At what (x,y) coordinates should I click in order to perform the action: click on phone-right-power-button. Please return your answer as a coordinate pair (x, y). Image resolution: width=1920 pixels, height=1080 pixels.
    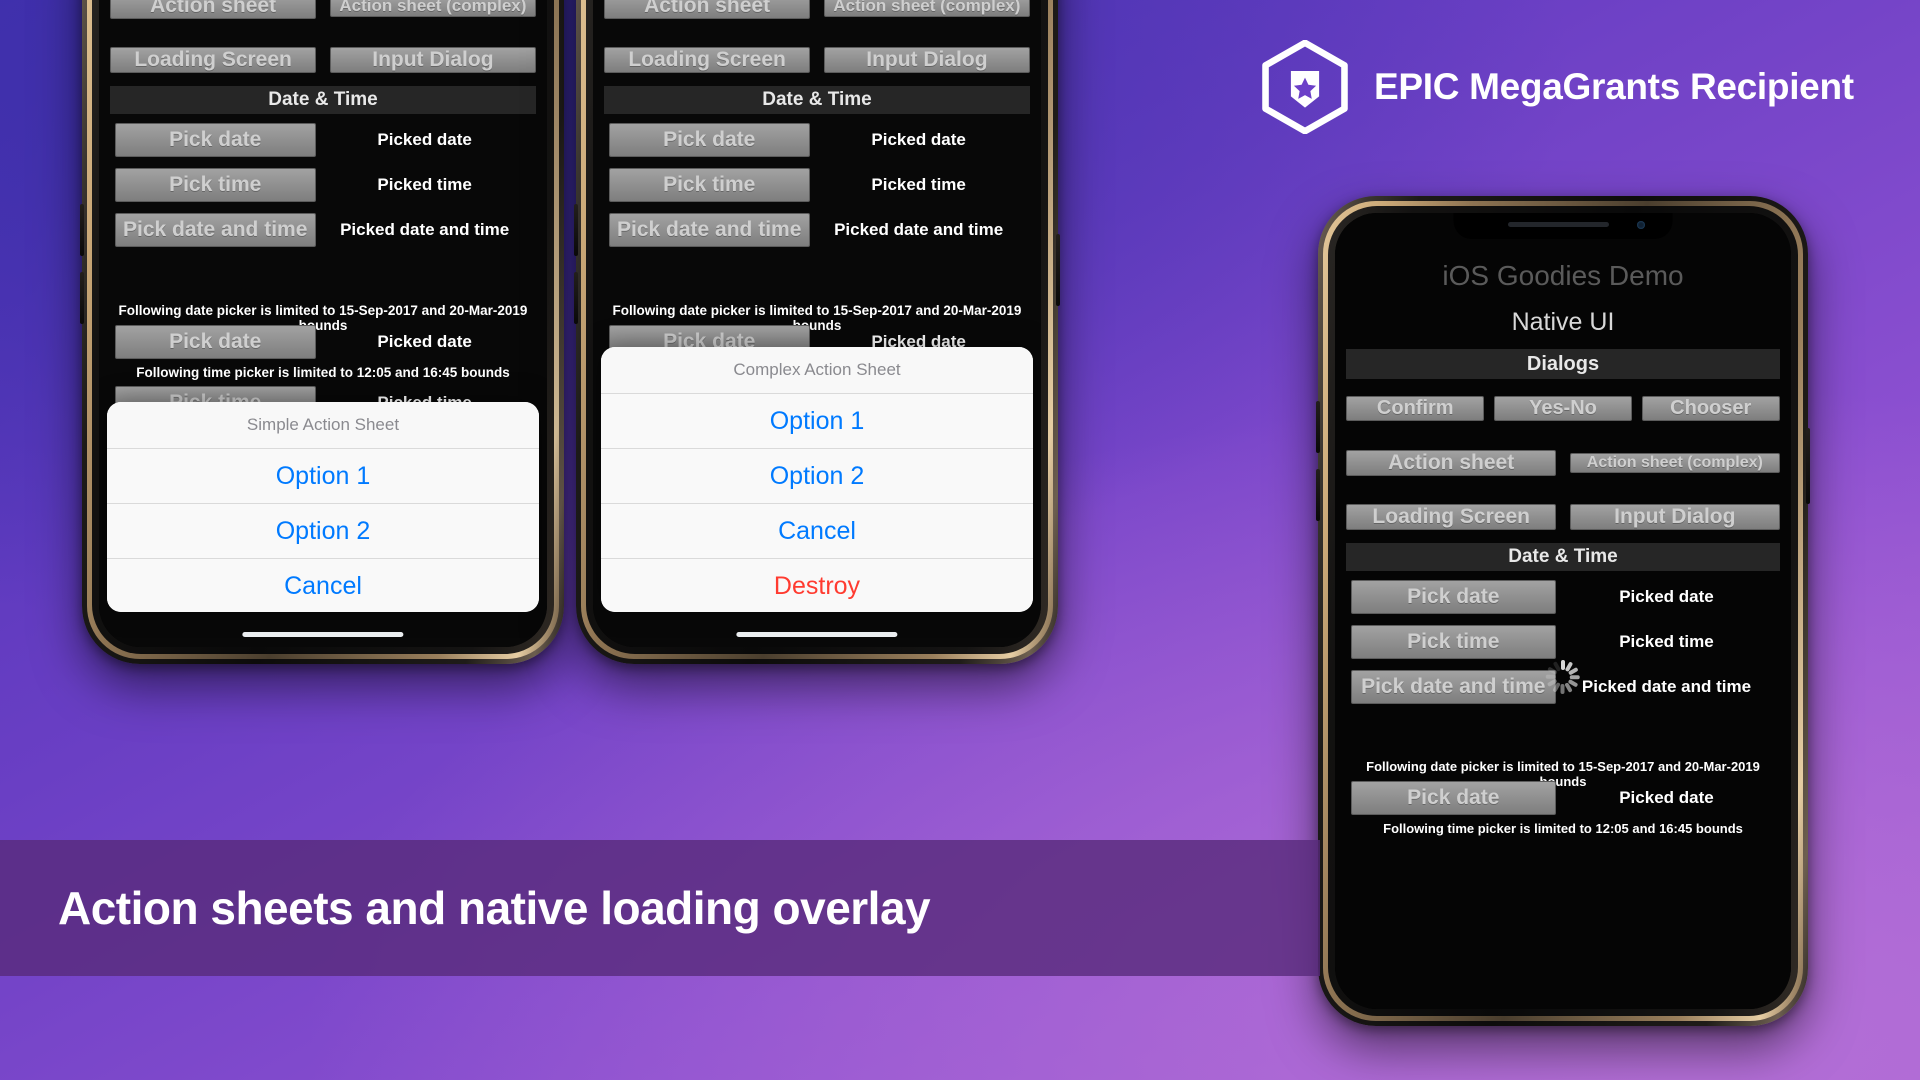
    Looking at the image, I should click on (1808, 466).